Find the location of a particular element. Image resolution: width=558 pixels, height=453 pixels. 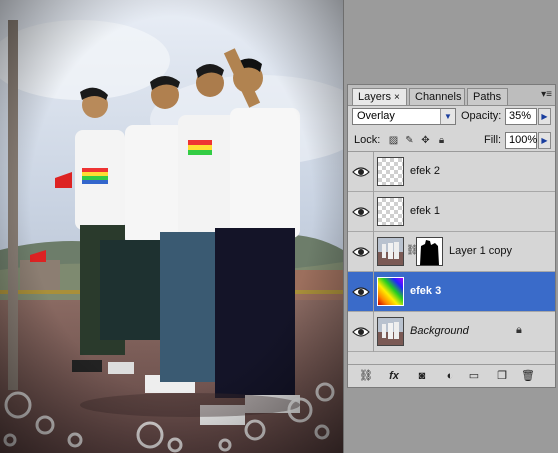

add-mask-icon: ◙ is located at coordinates (422, 376).